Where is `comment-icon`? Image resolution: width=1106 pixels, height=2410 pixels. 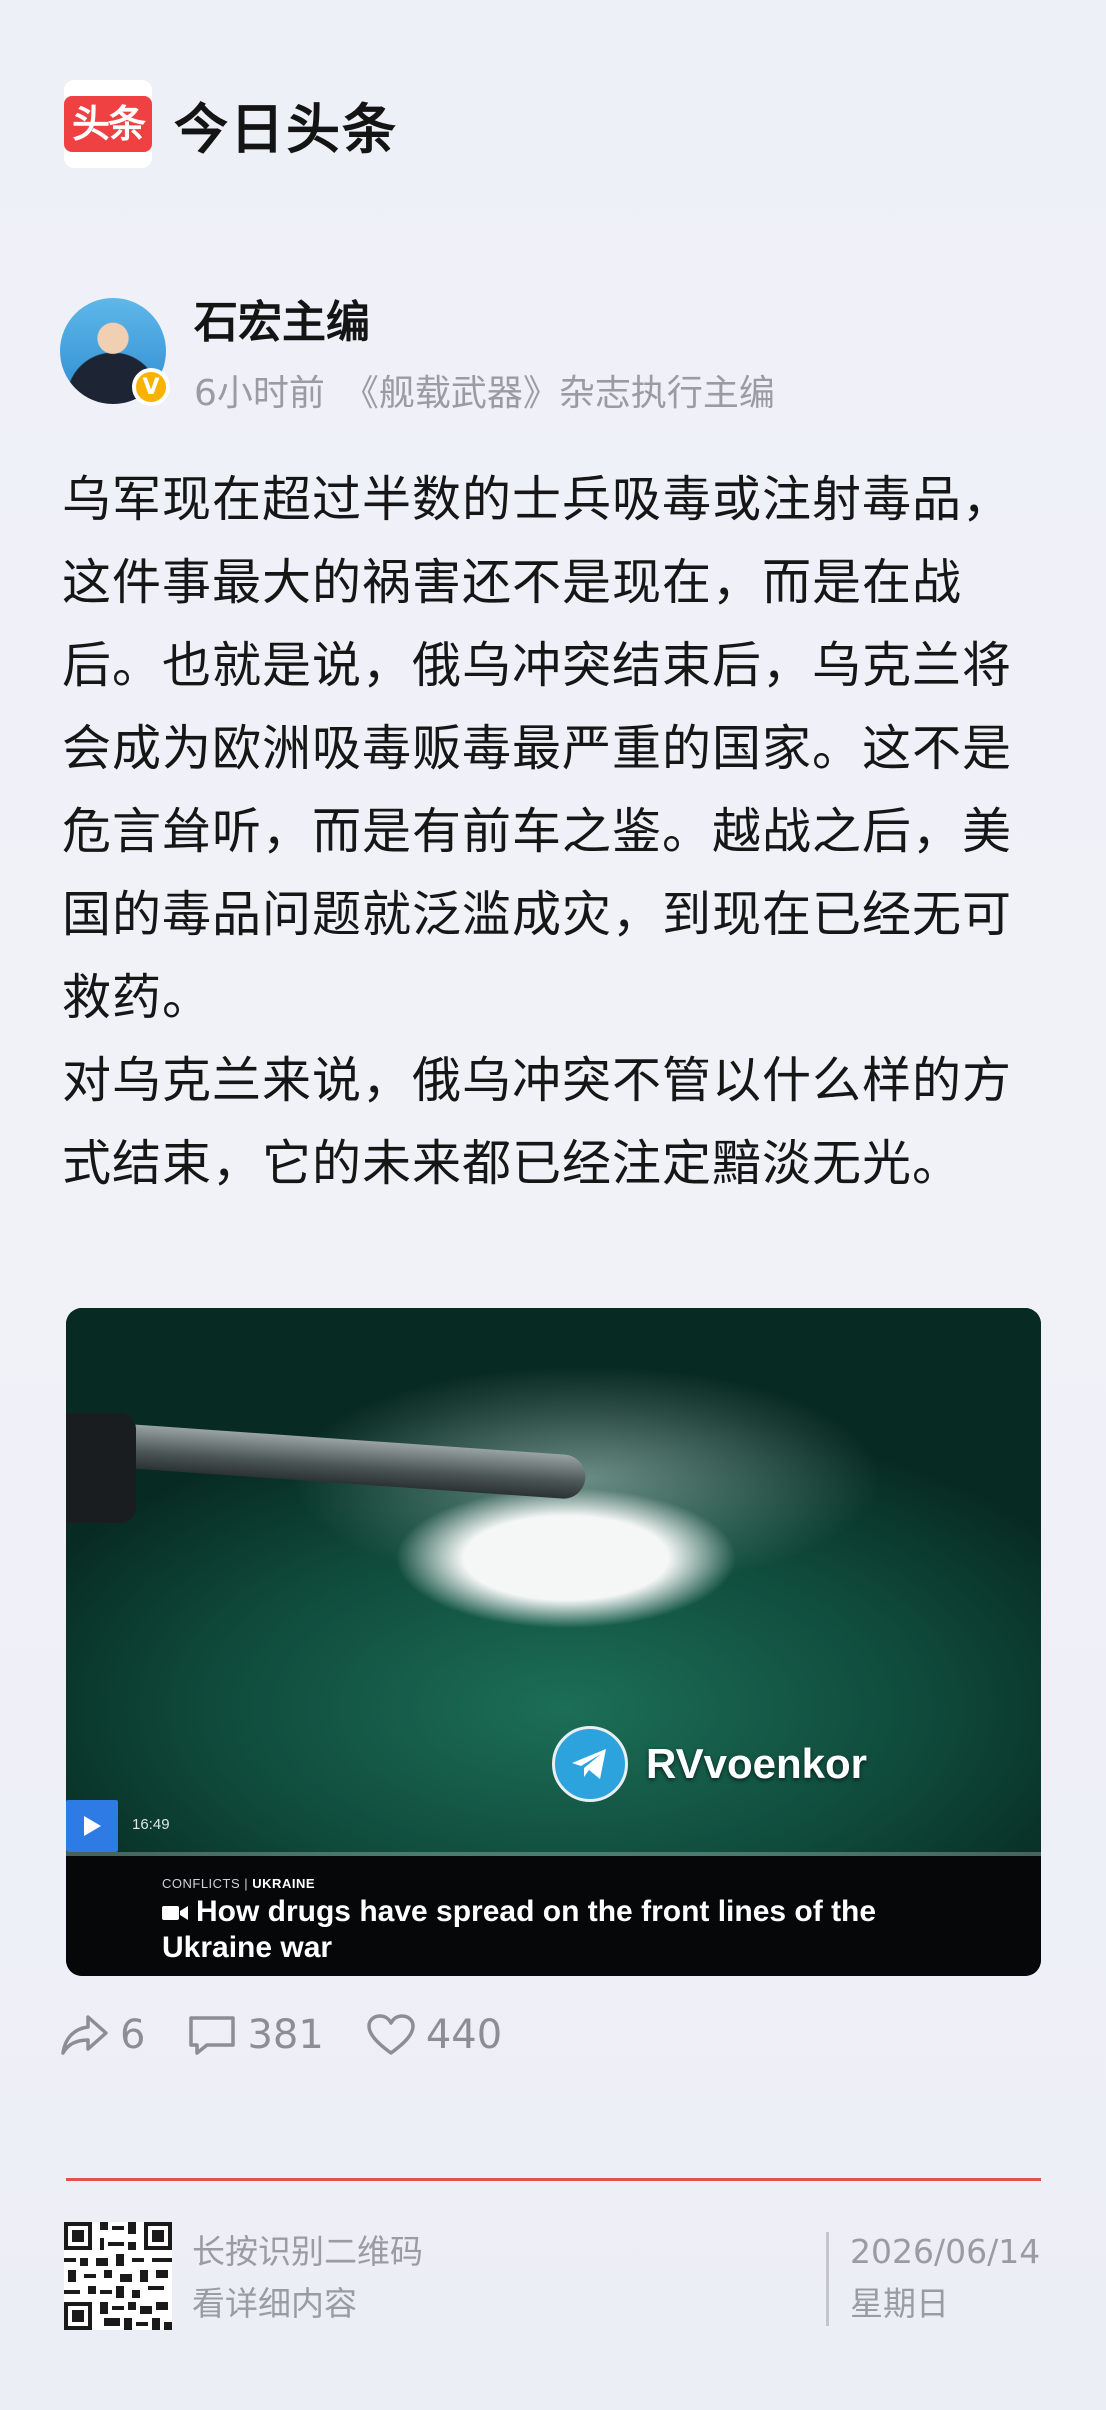
comment-icon is located at coordinates (212, 2035).